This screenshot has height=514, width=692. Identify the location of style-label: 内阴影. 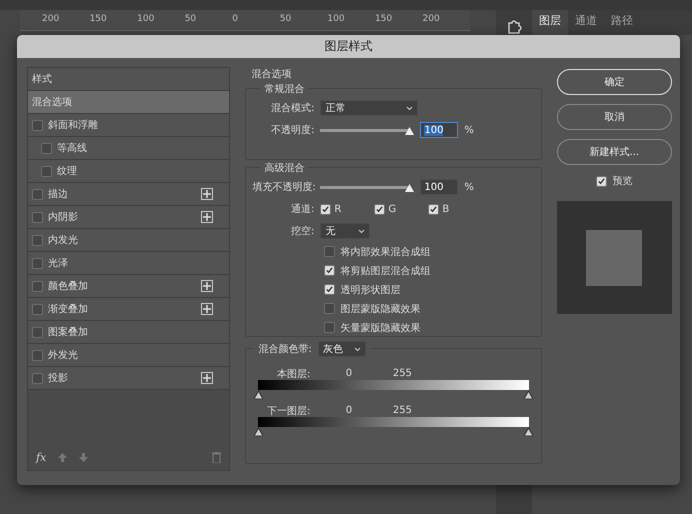
(63, 217).